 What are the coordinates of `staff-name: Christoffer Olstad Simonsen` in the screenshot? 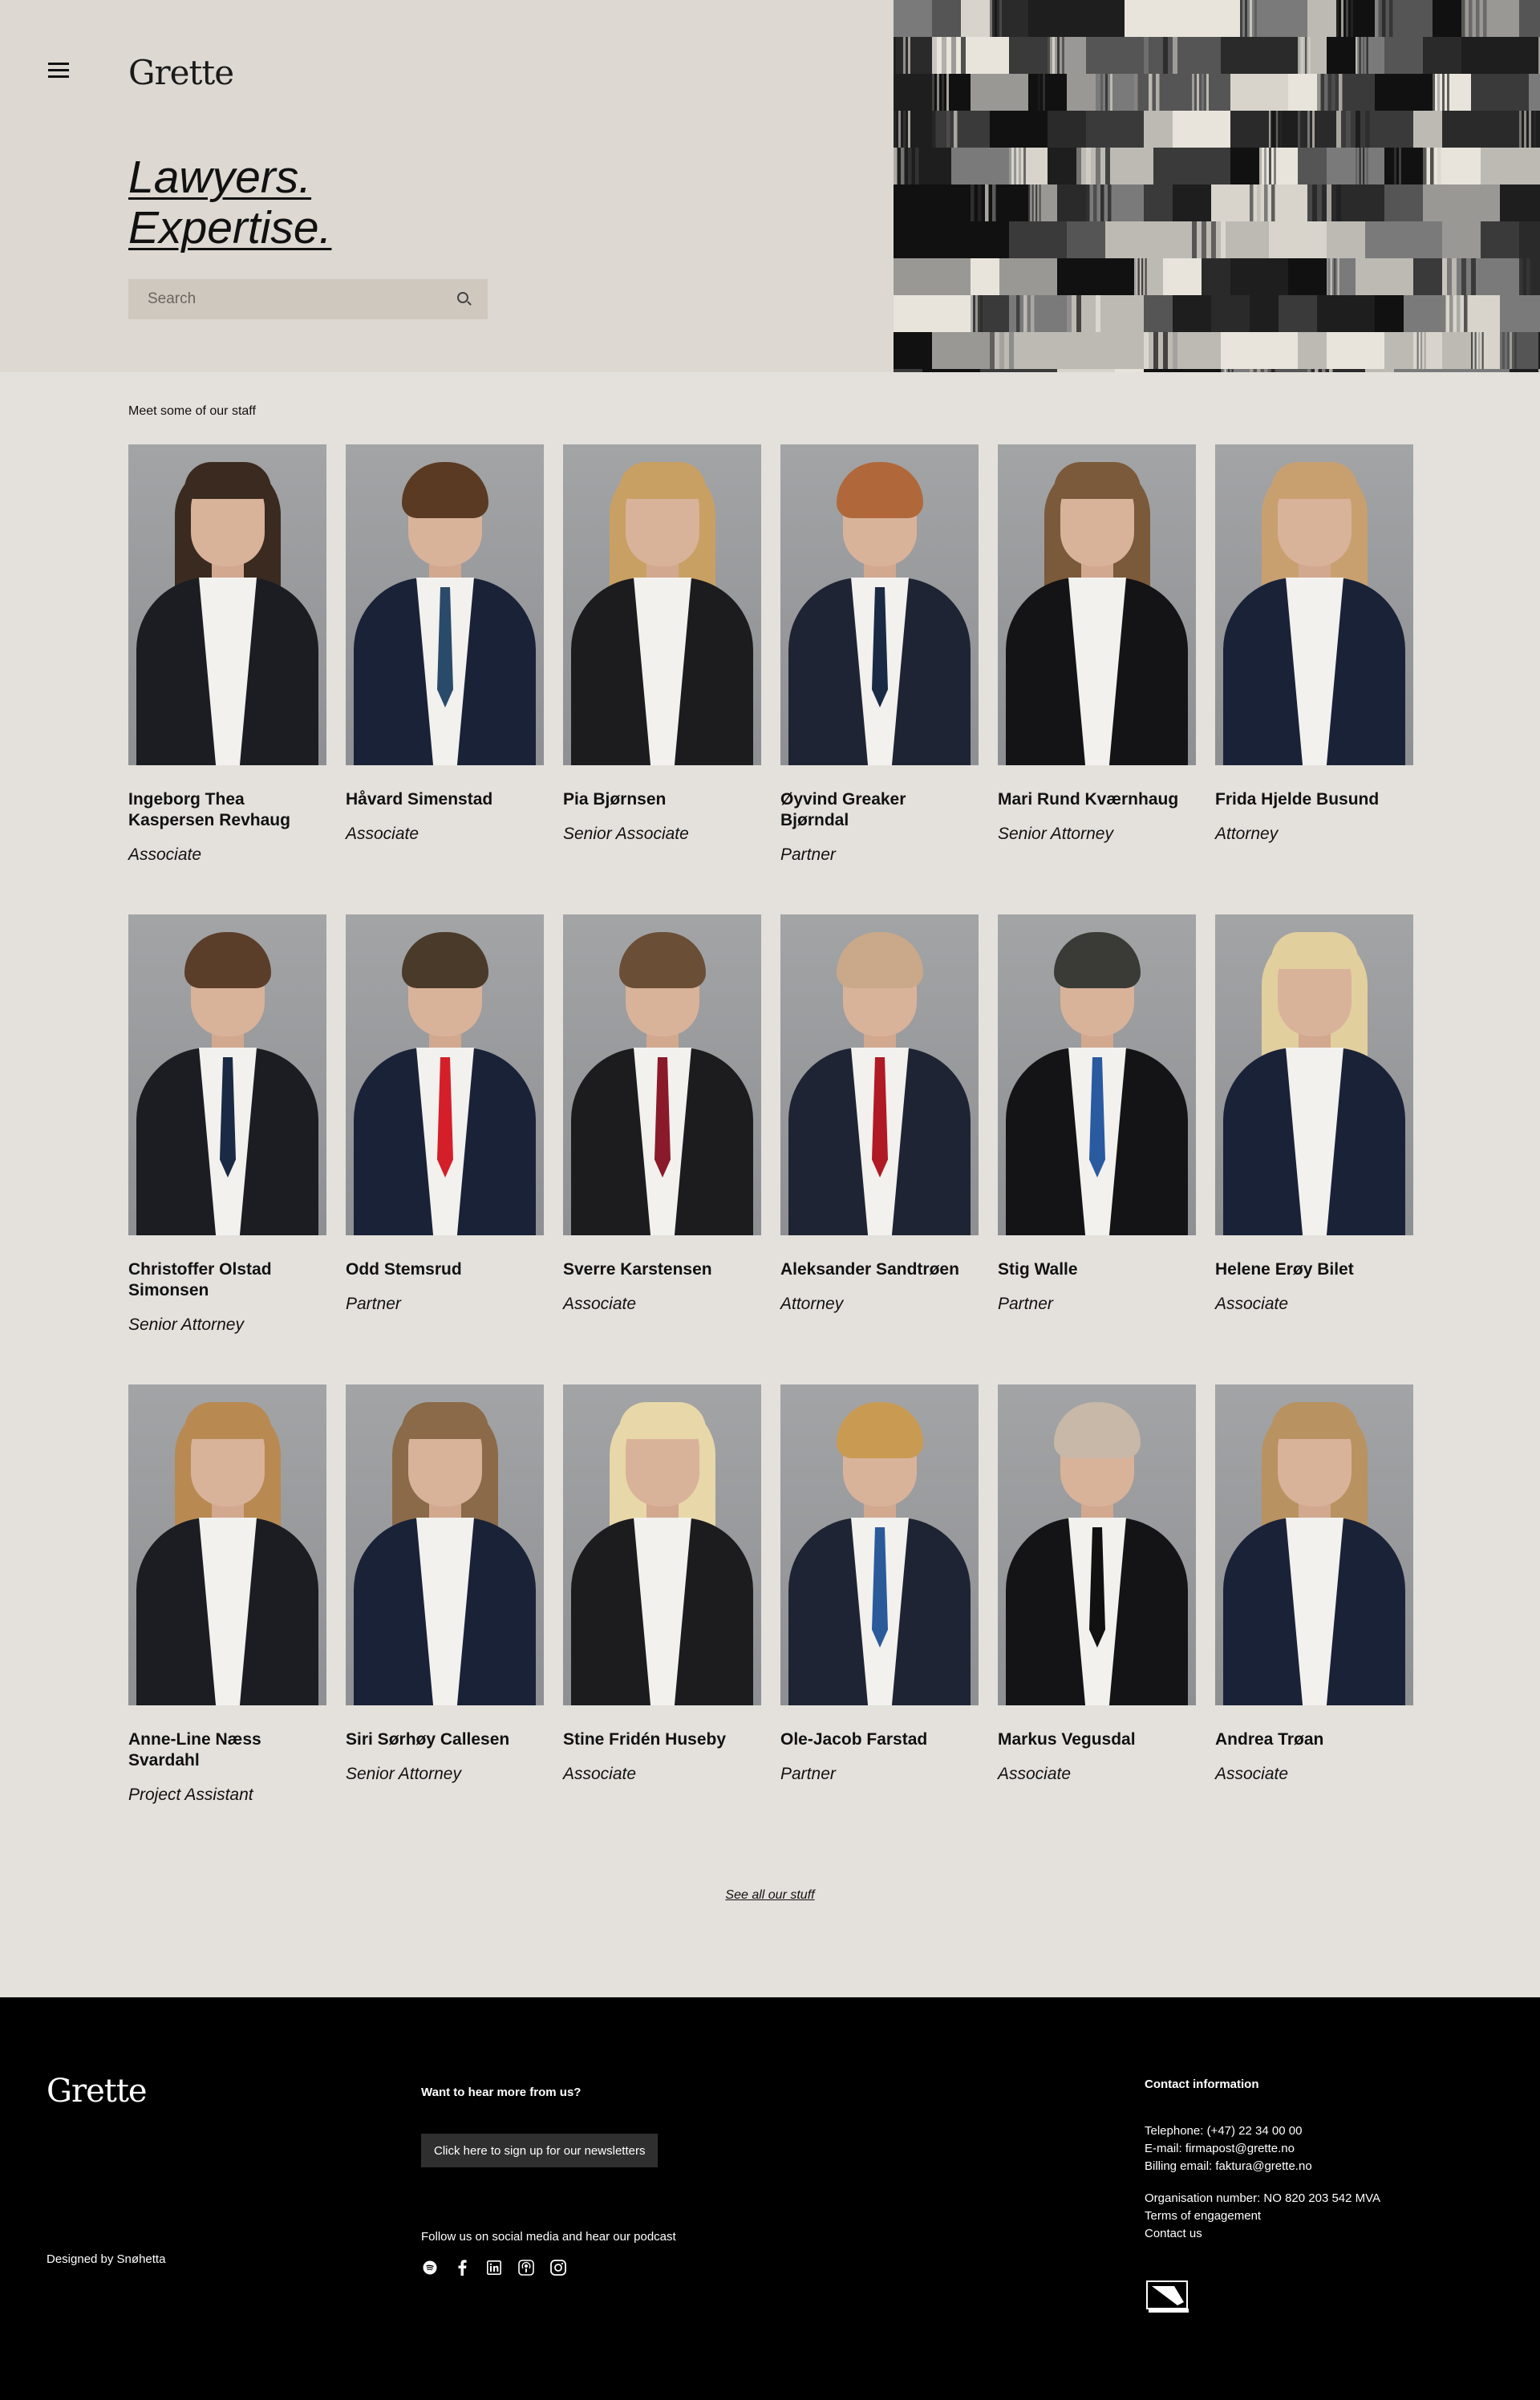 It's located at (227, 1280).